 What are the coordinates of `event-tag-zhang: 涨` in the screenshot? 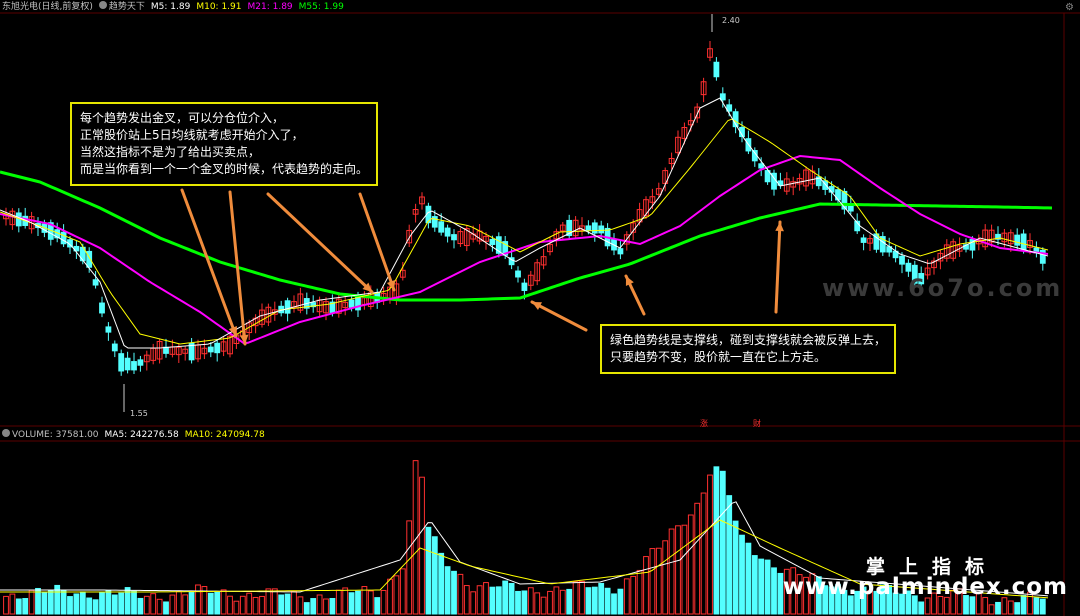 It's located at (704, 423).